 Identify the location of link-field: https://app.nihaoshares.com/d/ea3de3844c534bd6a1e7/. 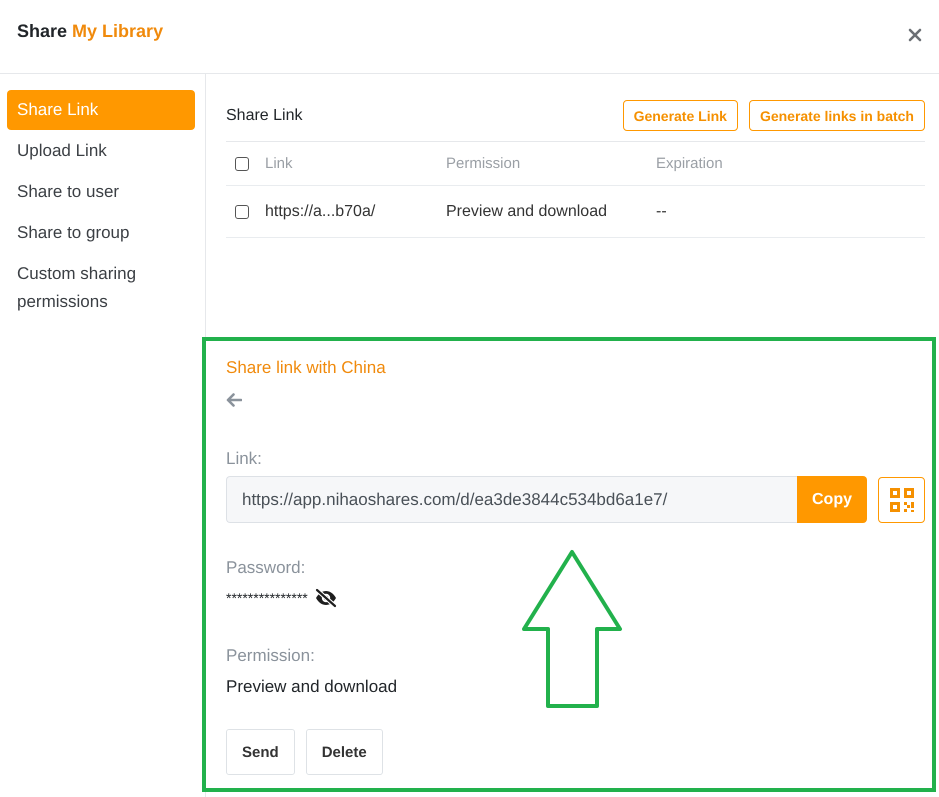
(511, 499).